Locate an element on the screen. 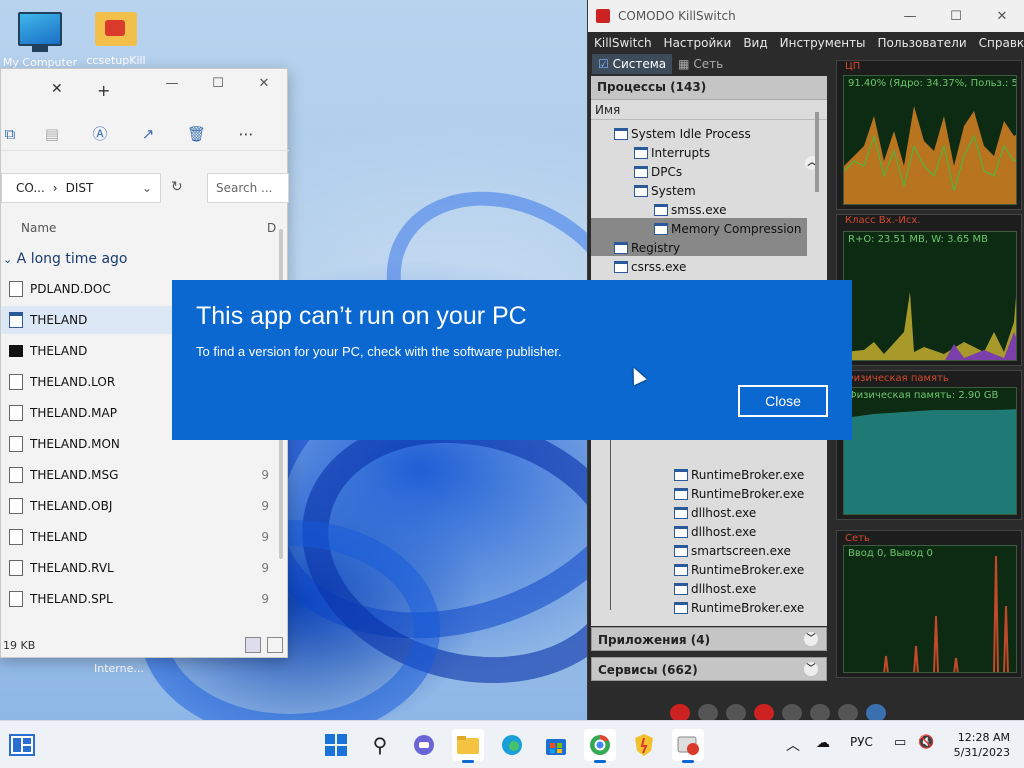 Image resolution: width=1024 pixels, height=768 pixels. file-row: THELAND.MSG 9 is located at coordinates (135, 475).